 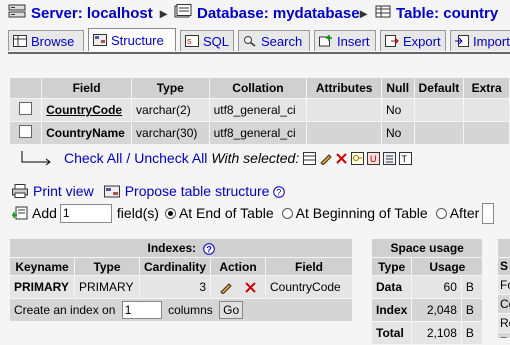 What do you see at coordinates (274, 40) in the screenshot?
I see `tab-search: Search` at bounding box center [274, 40].